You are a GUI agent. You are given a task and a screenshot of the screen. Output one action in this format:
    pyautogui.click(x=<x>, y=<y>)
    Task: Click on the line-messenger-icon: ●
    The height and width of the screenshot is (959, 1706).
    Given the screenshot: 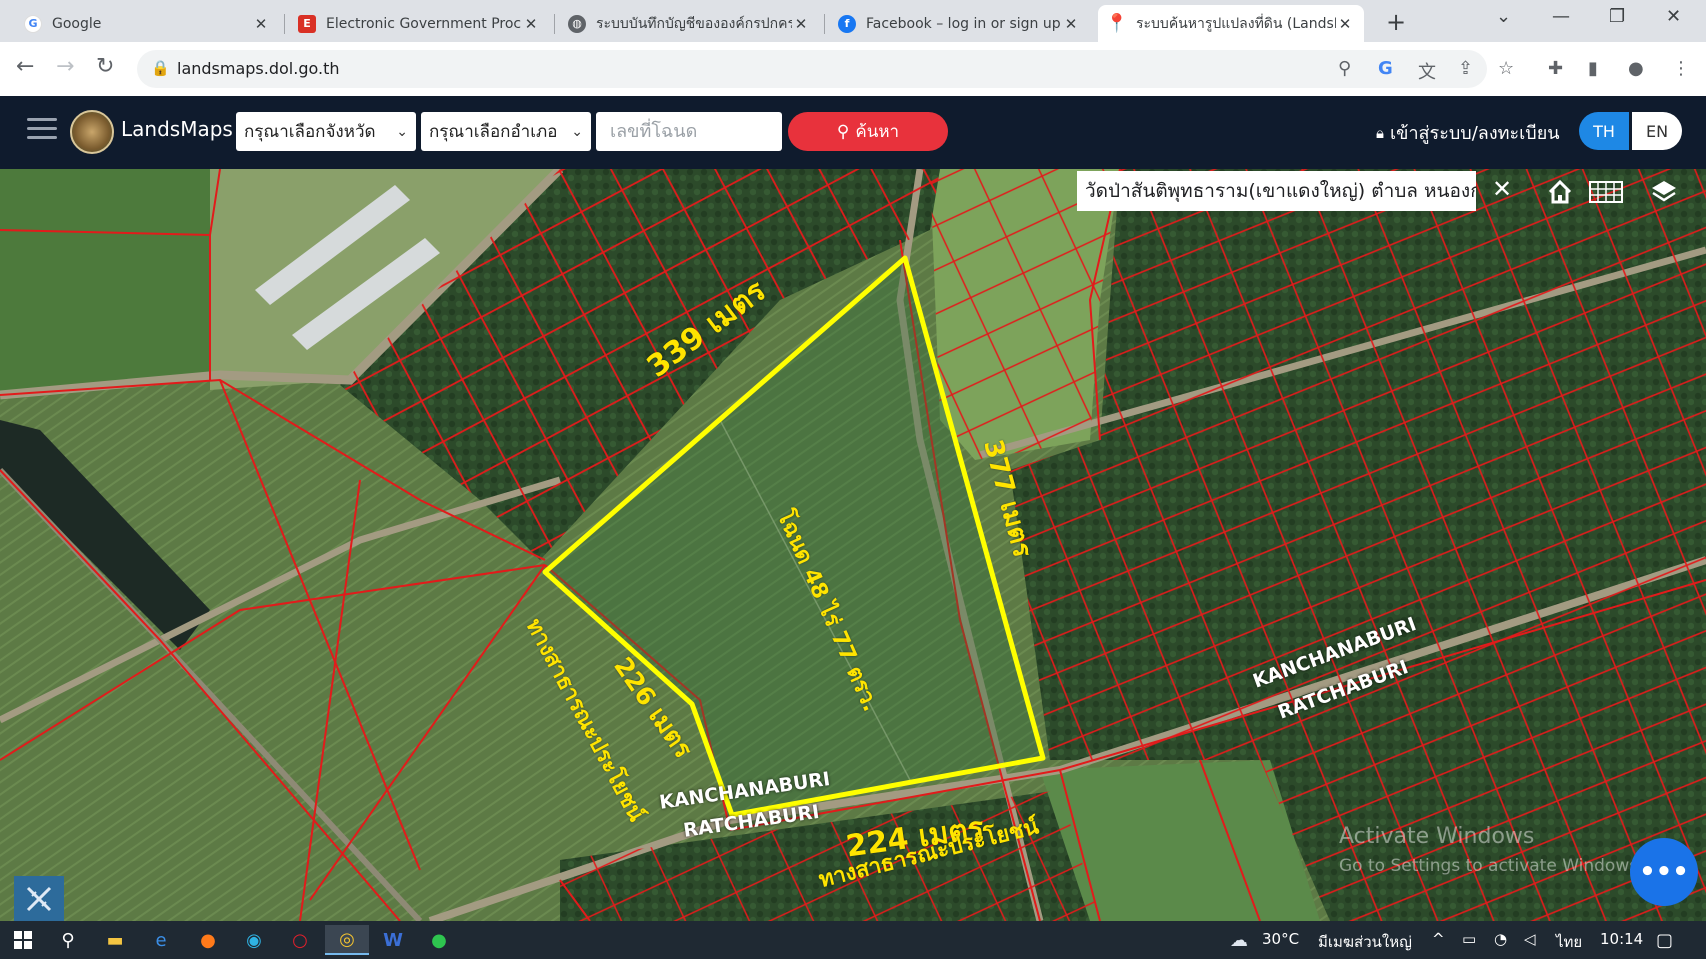 What is the action you would take?
    pyautogui.click(x=439, y=940)
    